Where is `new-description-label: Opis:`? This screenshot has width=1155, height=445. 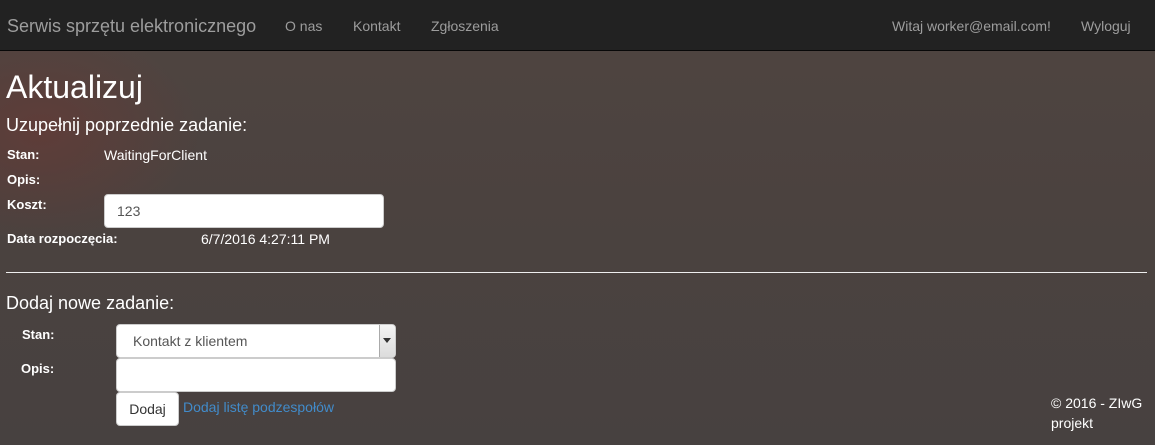 new-description-label: Opis: is located at coordinates (38, 368).